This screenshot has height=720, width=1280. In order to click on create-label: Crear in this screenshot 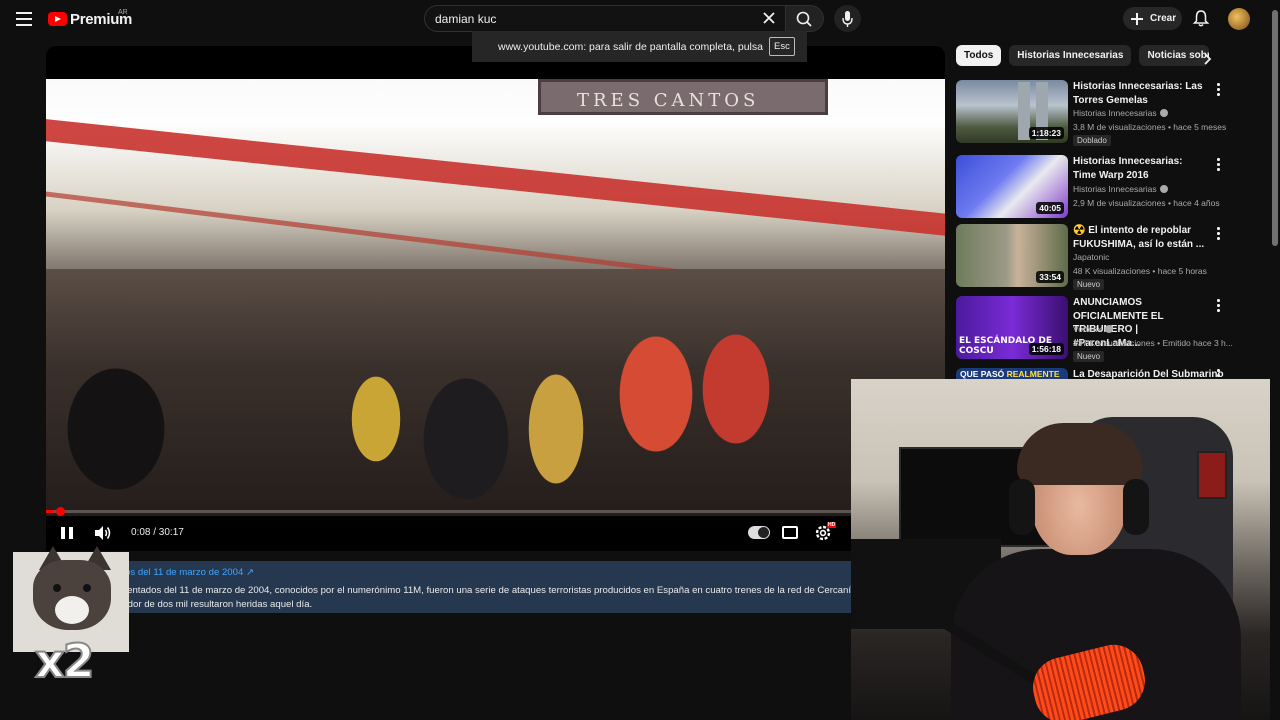, I will do `click(1163, 18)`.